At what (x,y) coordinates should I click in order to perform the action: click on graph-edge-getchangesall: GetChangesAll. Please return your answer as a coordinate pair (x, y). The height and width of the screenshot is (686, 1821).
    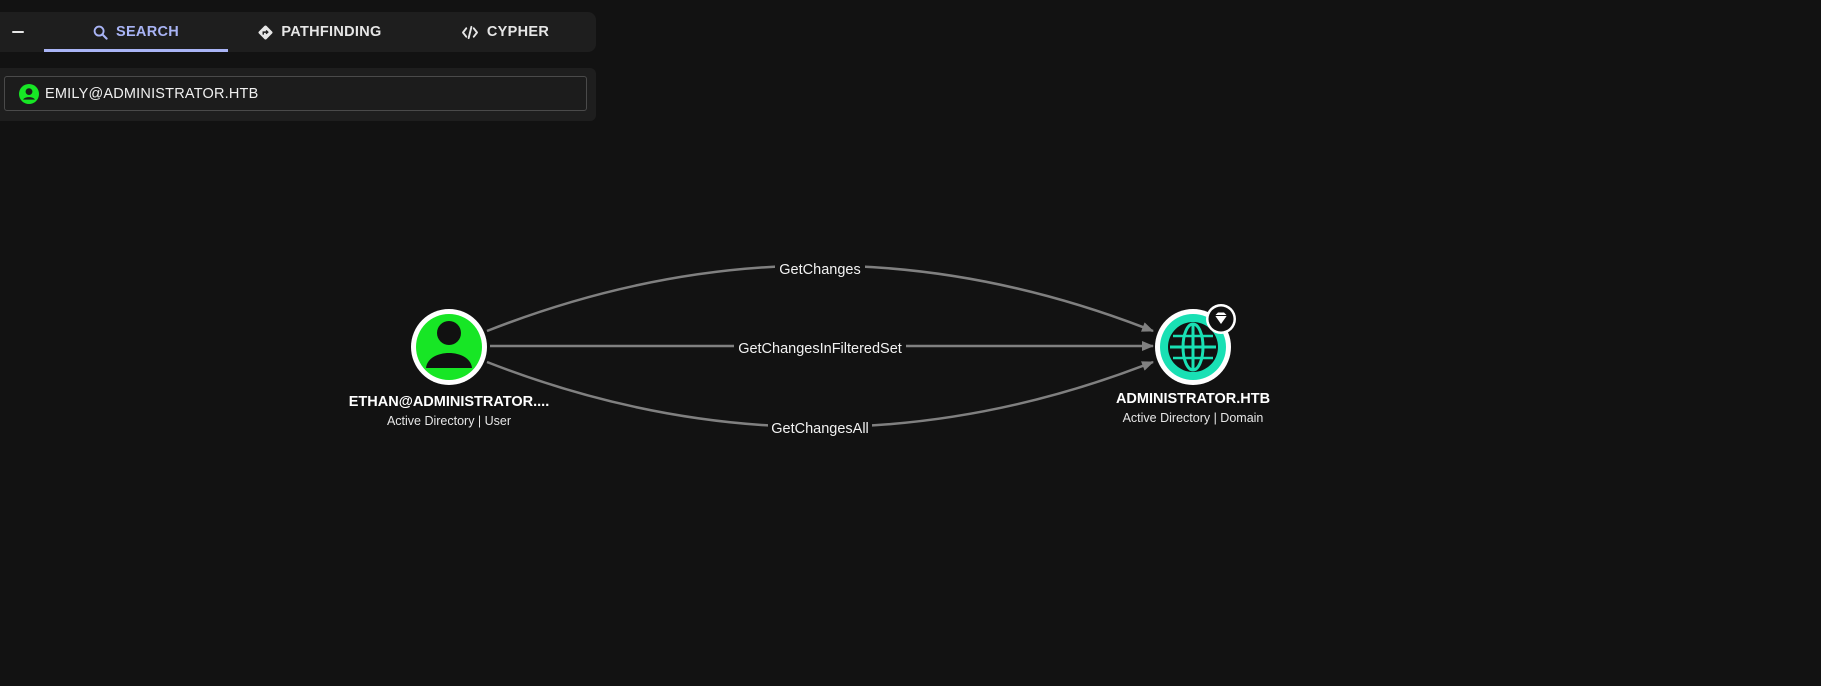
    Looking at the image, I should click on (820, 398).